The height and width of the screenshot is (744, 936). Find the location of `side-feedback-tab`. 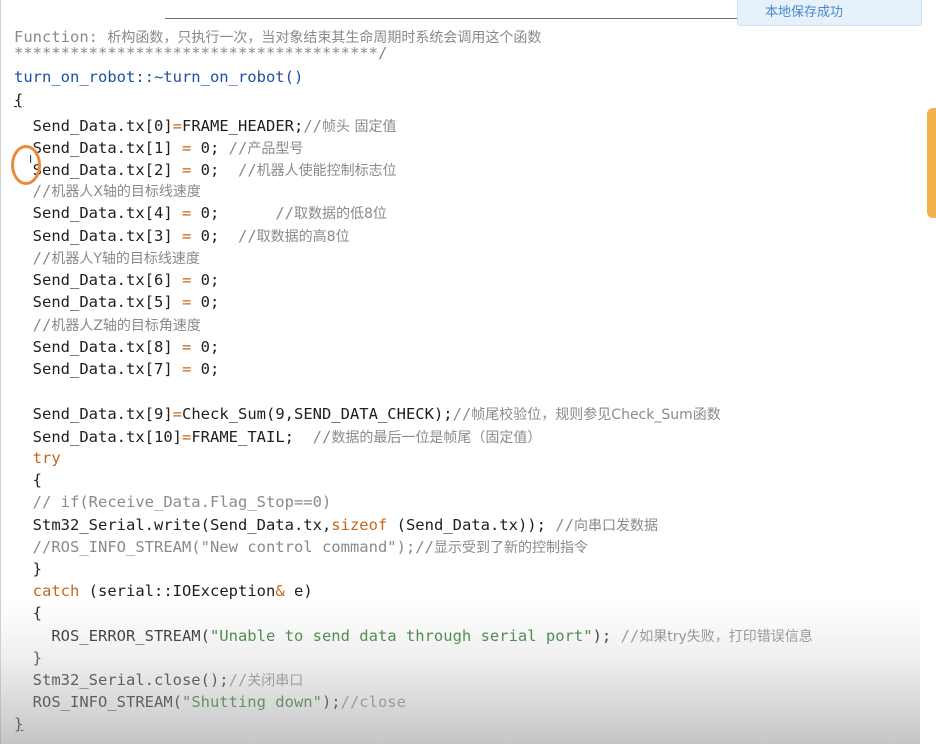

side-feedback-tab is located at coordinates (931, 163).